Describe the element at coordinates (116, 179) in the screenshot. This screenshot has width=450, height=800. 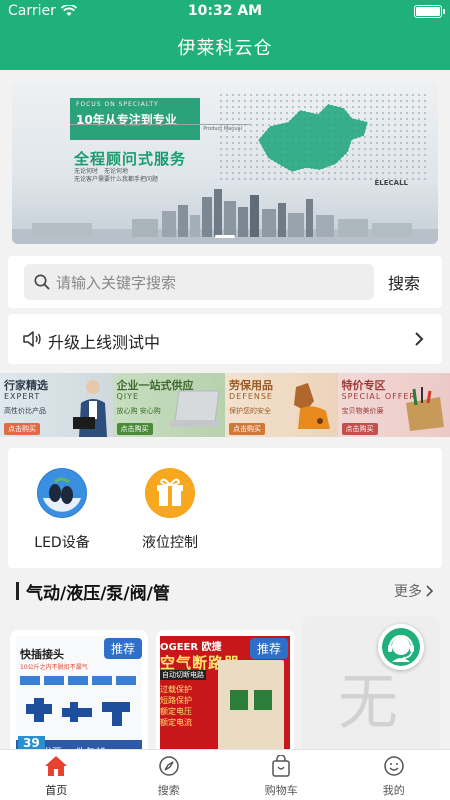
I see `banner-subline: 无论客户需要什么我都手把问题` at that location.